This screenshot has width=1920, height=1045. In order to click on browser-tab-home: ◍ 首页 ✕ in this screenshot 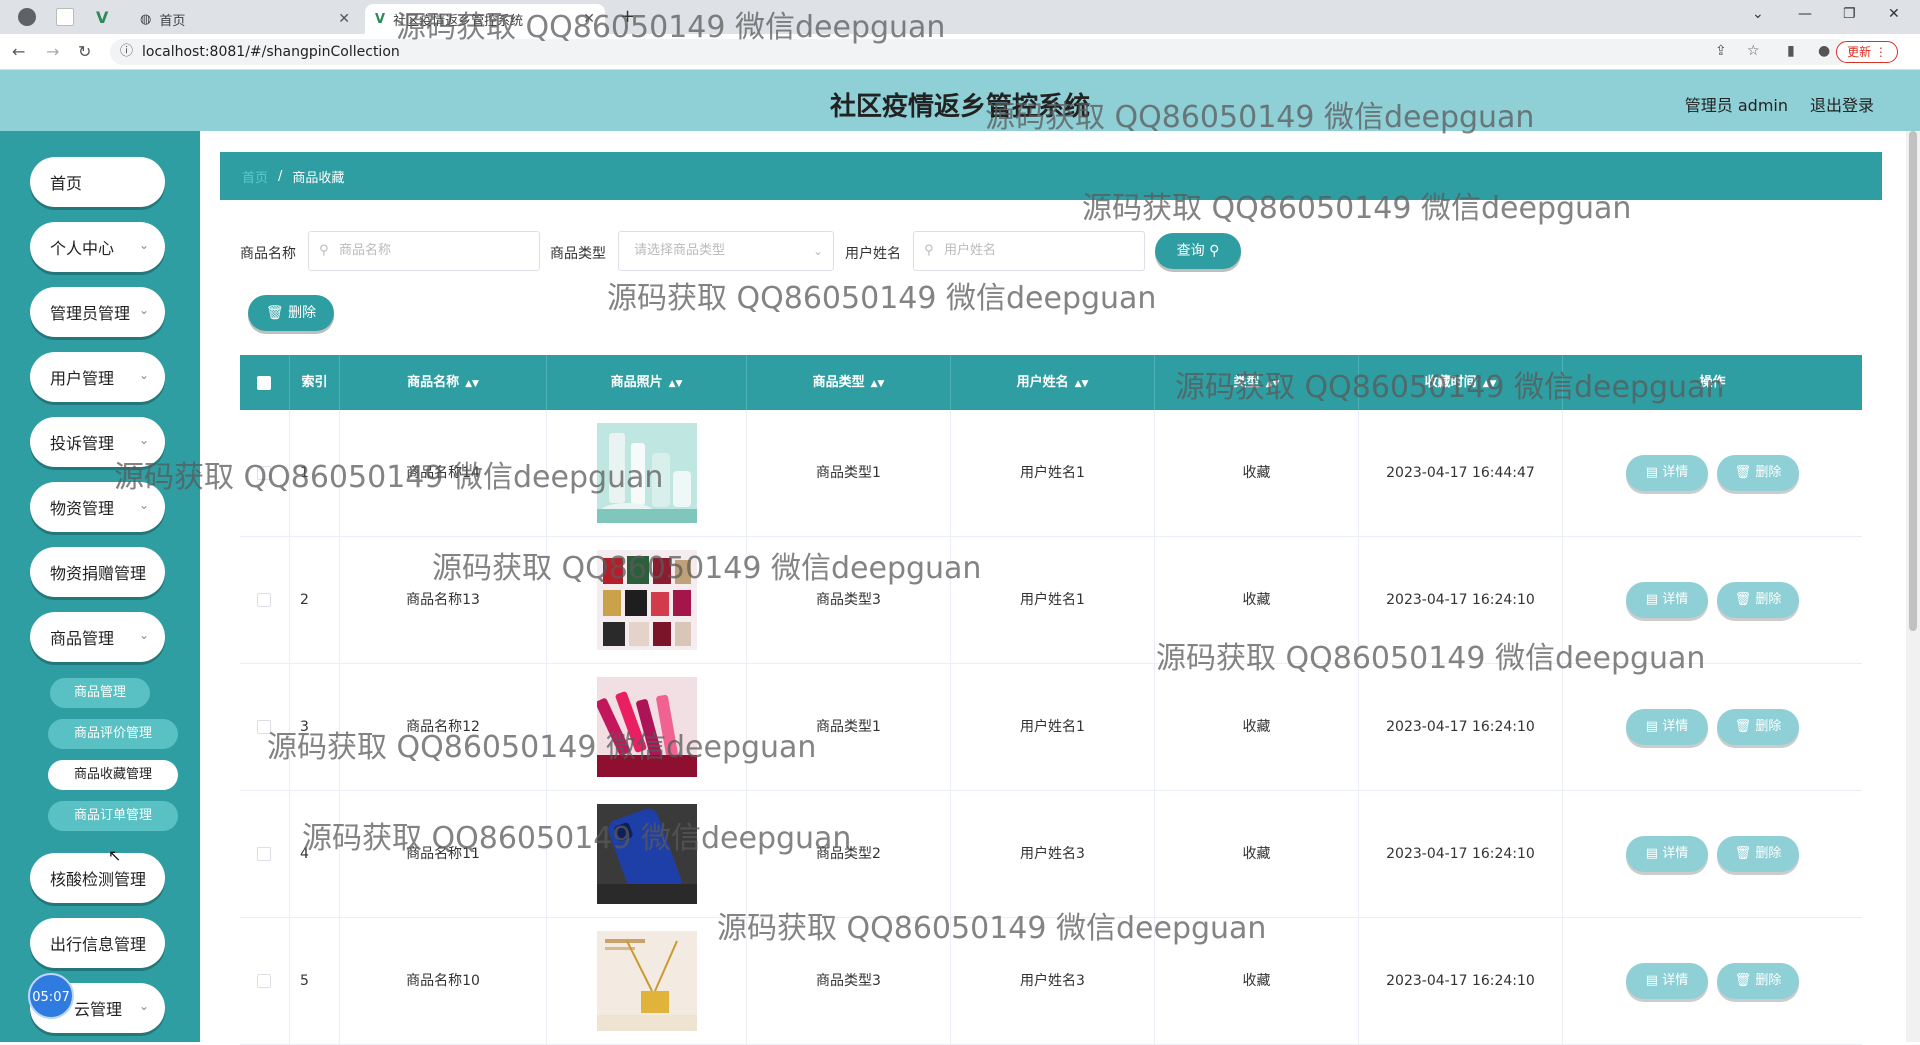, I will do `click(245, 19)`.